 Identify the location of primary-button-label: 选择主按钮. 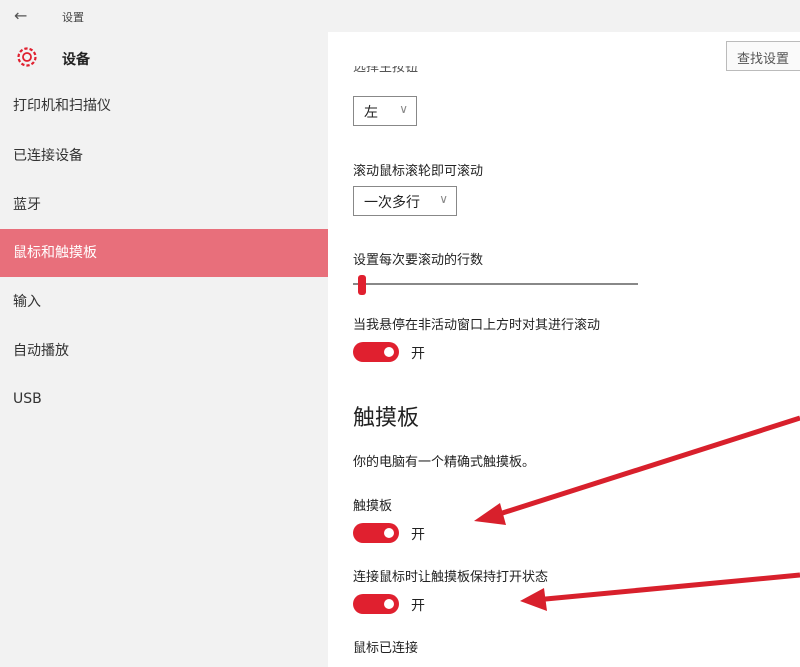
(386, 70).